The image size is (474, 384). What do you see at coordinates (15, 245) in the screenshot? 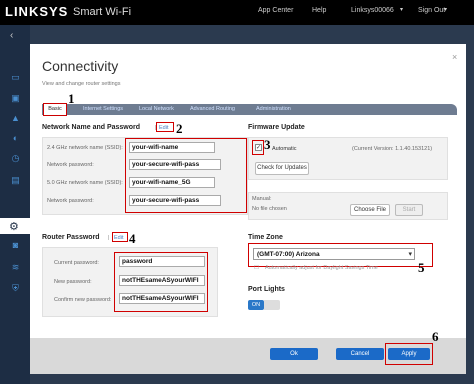
I see `camera-icon: ◙` at bounding box center [15, 245].